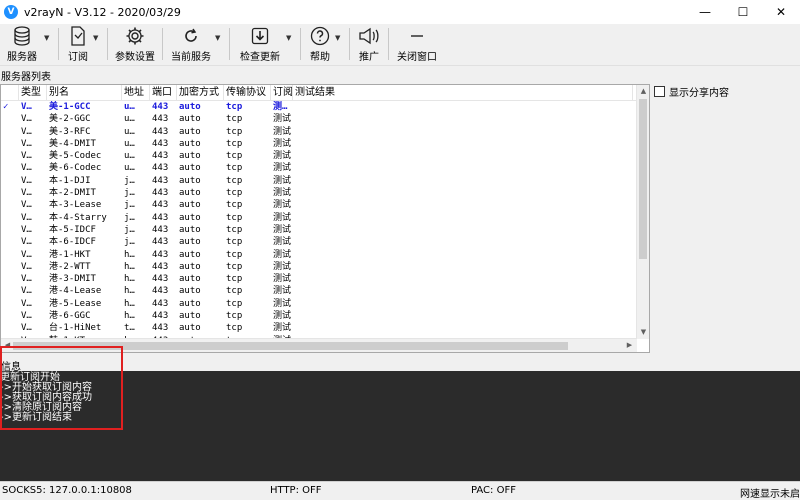  What do you see at coordinates (319, 119) in the screenshot?
I see `server-row: V… 美-2-GGC u… 443 auto tcp 测试` at bounding box center [319, 119].